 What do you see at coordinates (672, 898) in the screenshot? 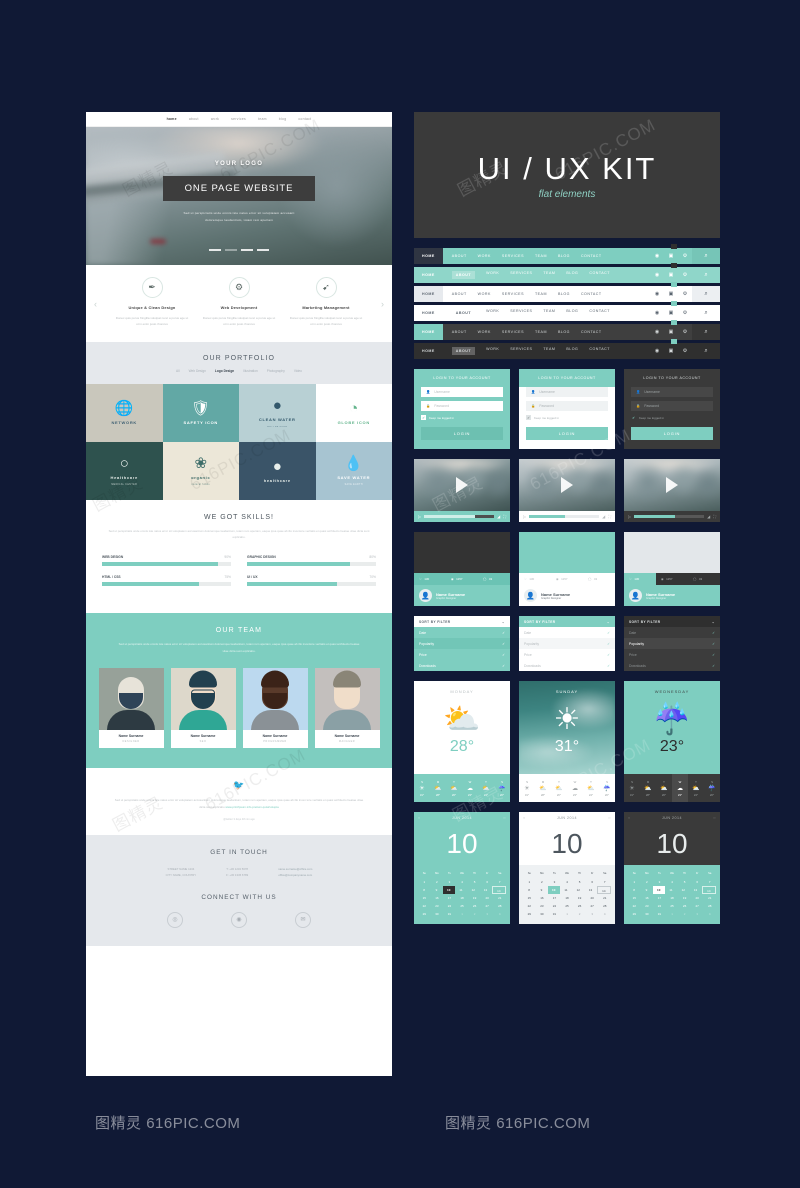
I see `calendar-day: 18` at bounding box center [672, 898].